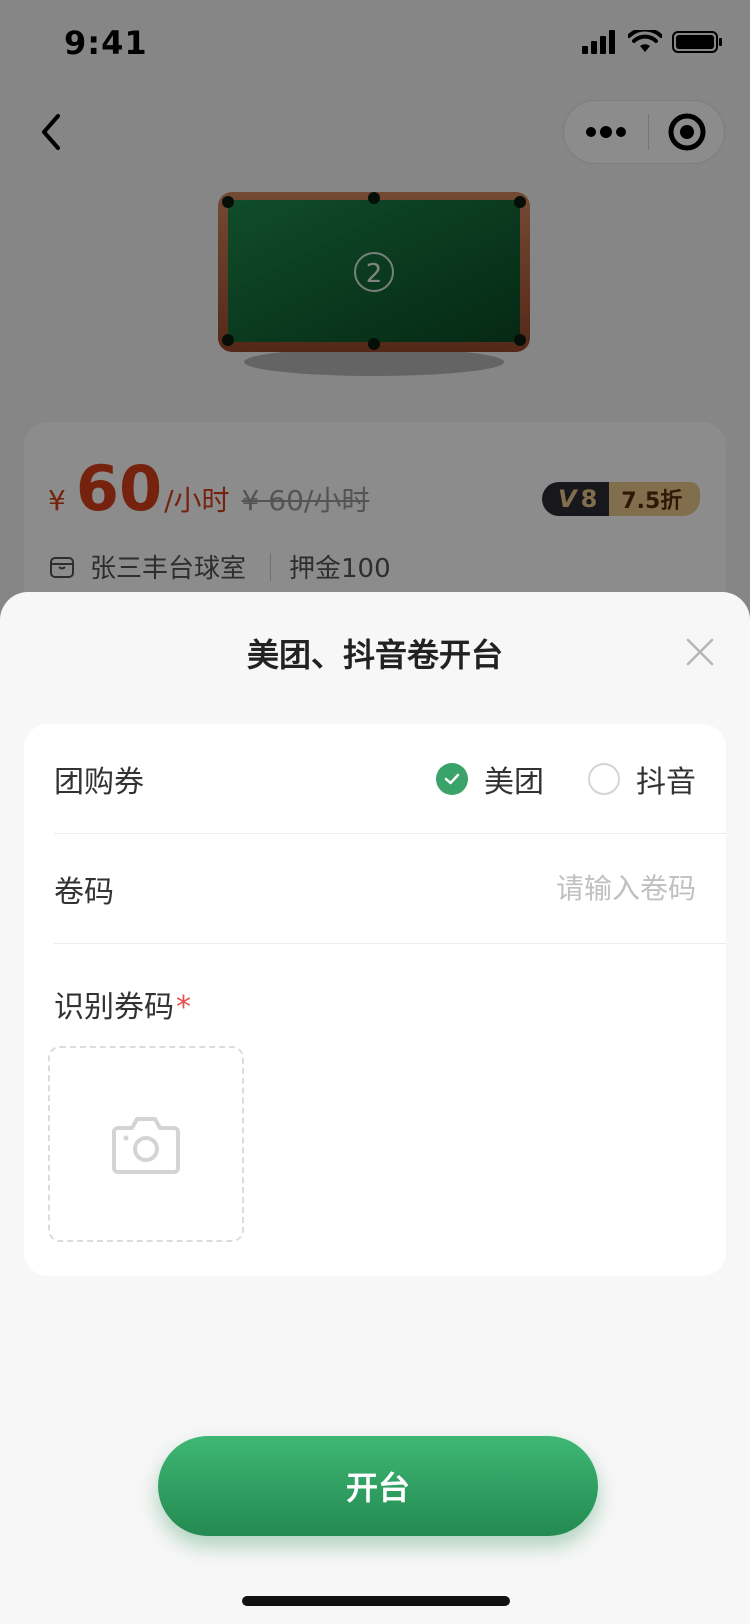 The image size is (750, 1624). Describe the element at coordinates (84, 892) in the screenshot. I see `code-label: 卷码` at that location.